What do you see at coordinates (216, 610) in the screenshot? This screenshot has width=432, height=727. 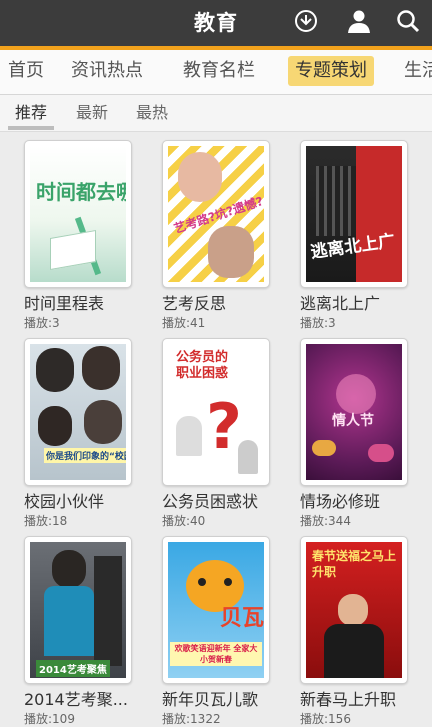 I see `poster-thumbnail: 贝瓦 欢歌笑语迎新年 全家大小贺新春` at bounding box center [216, 610].